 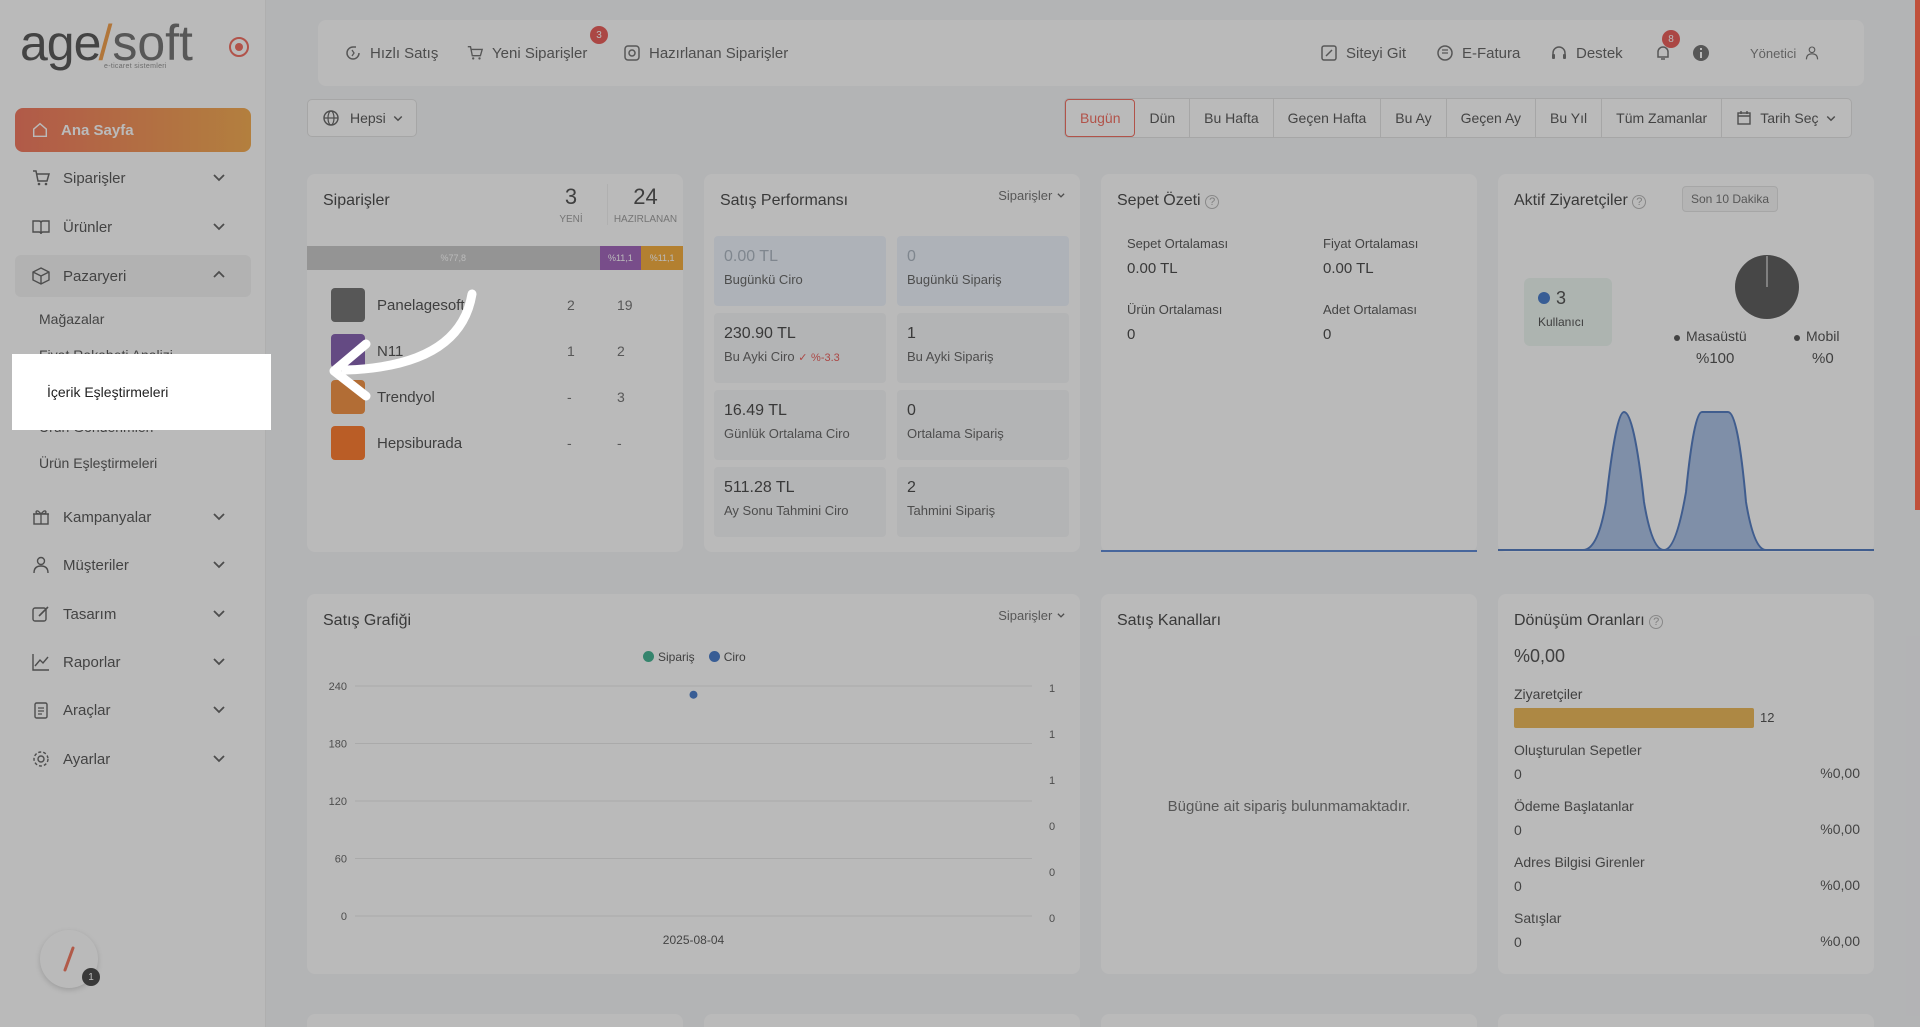 What do you see at coordinates (800, 502) in the screenshot?
I see `perf-stat-box: 511.28 TL Ay Sonu Tahmini Ciro` at bounding box center [800, 502].